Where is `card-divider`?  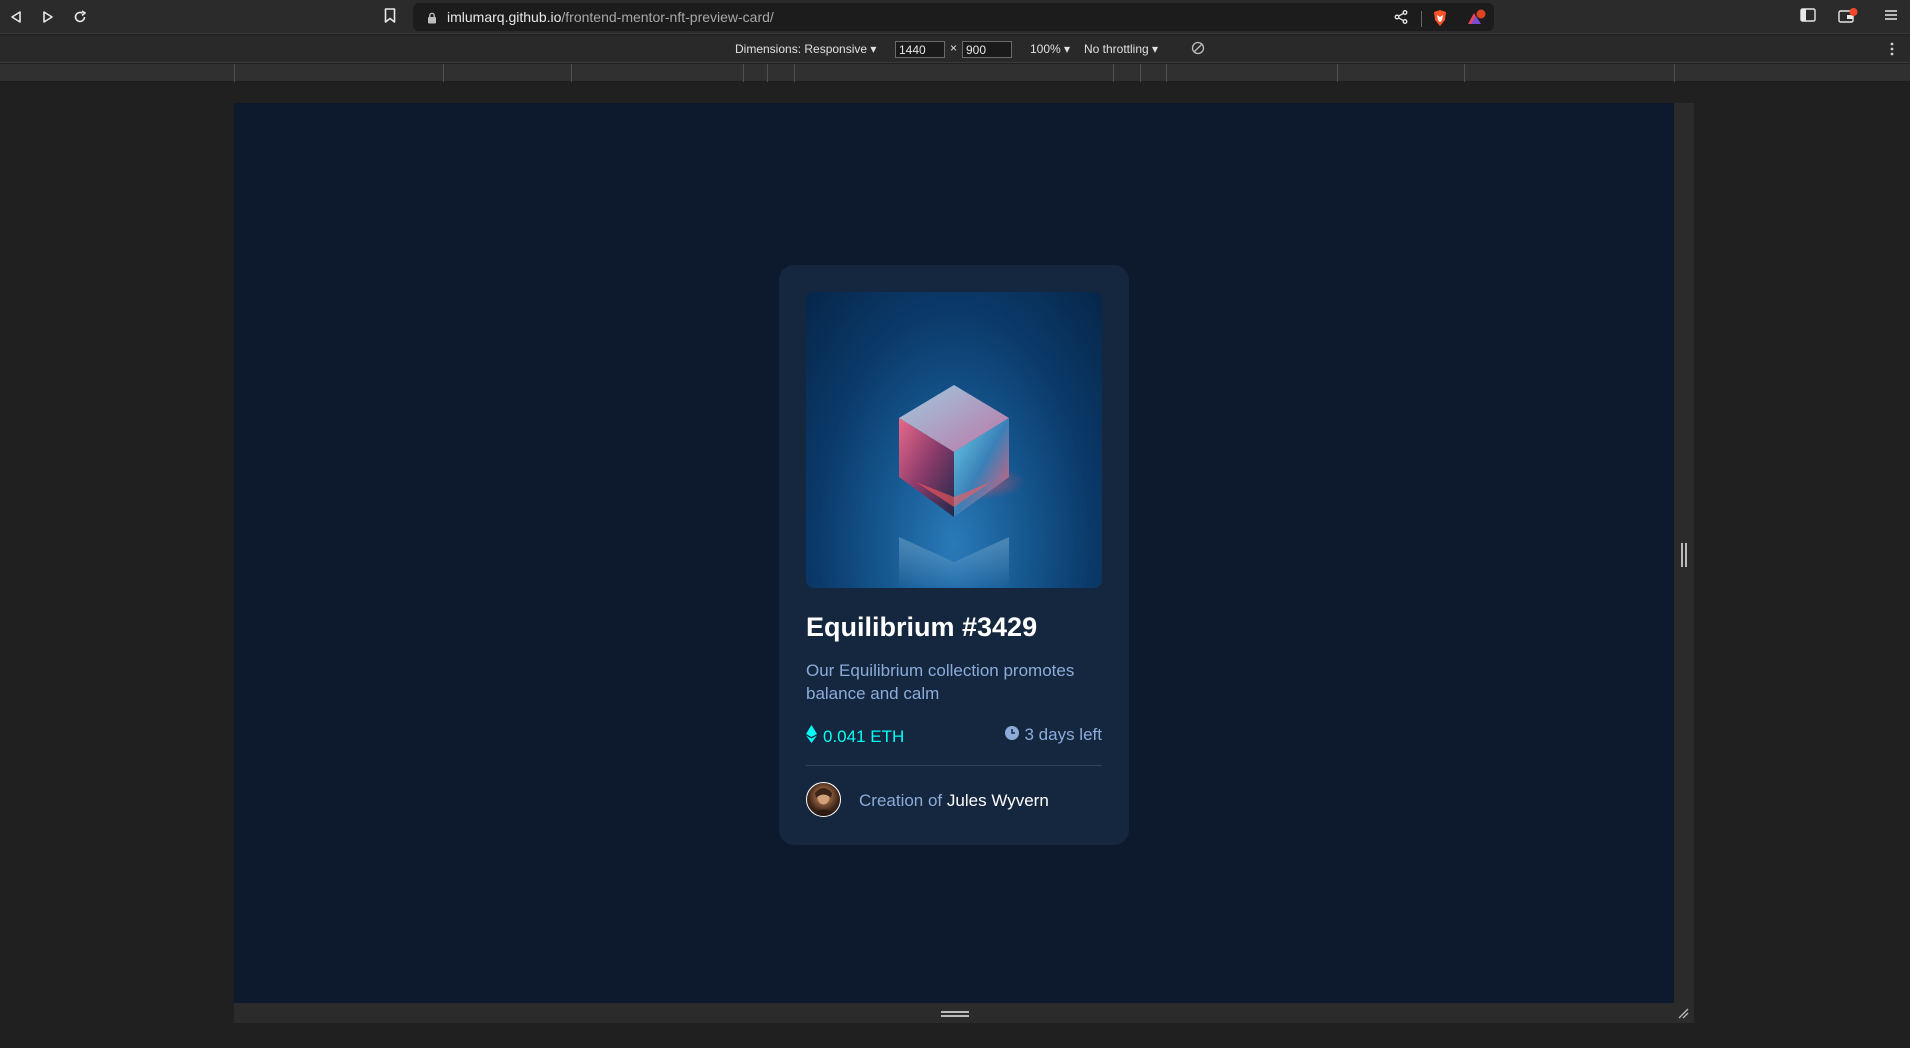 card-divider is located at coordinates (954, 765).